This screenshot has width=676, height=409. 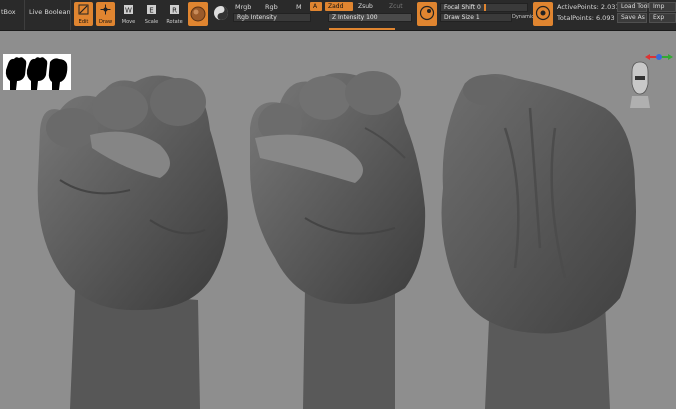 I want to click on draw-size-text: Draw Size 1, so click(x=462, y=18).